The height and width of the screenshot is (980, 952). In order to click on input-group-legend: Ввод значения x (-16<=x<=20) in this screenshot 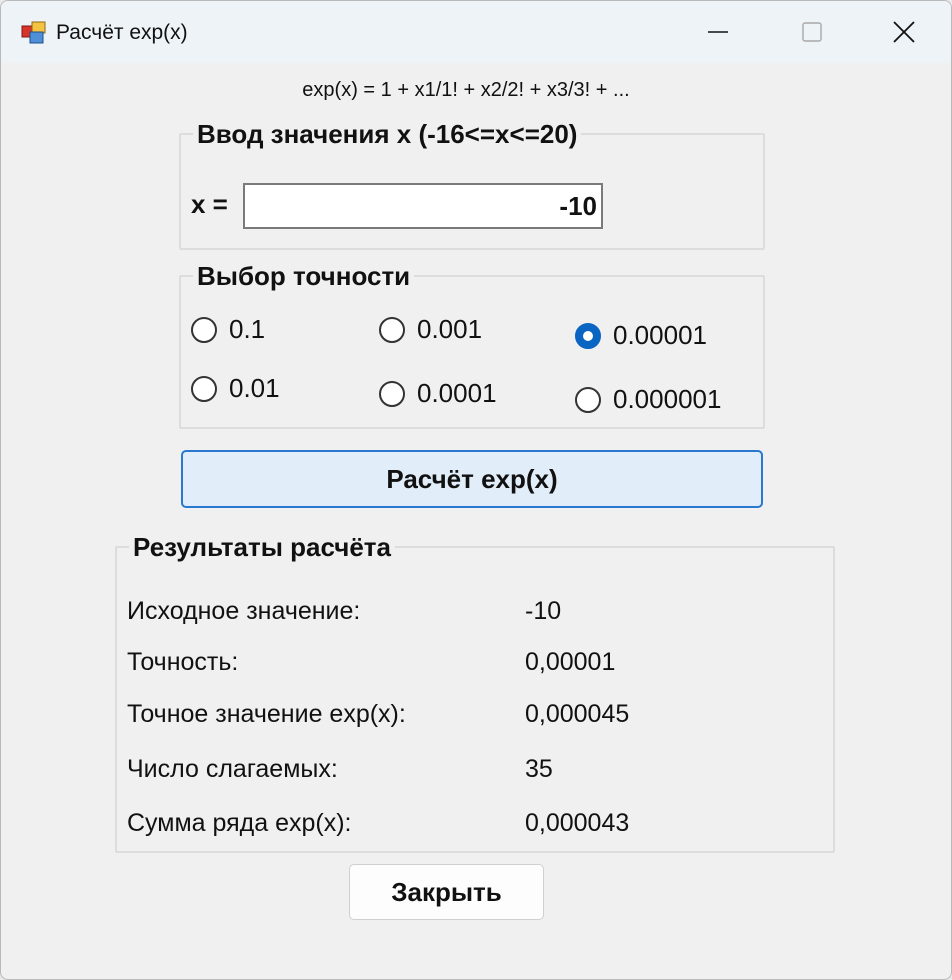, I will do `click(387, 134)`.